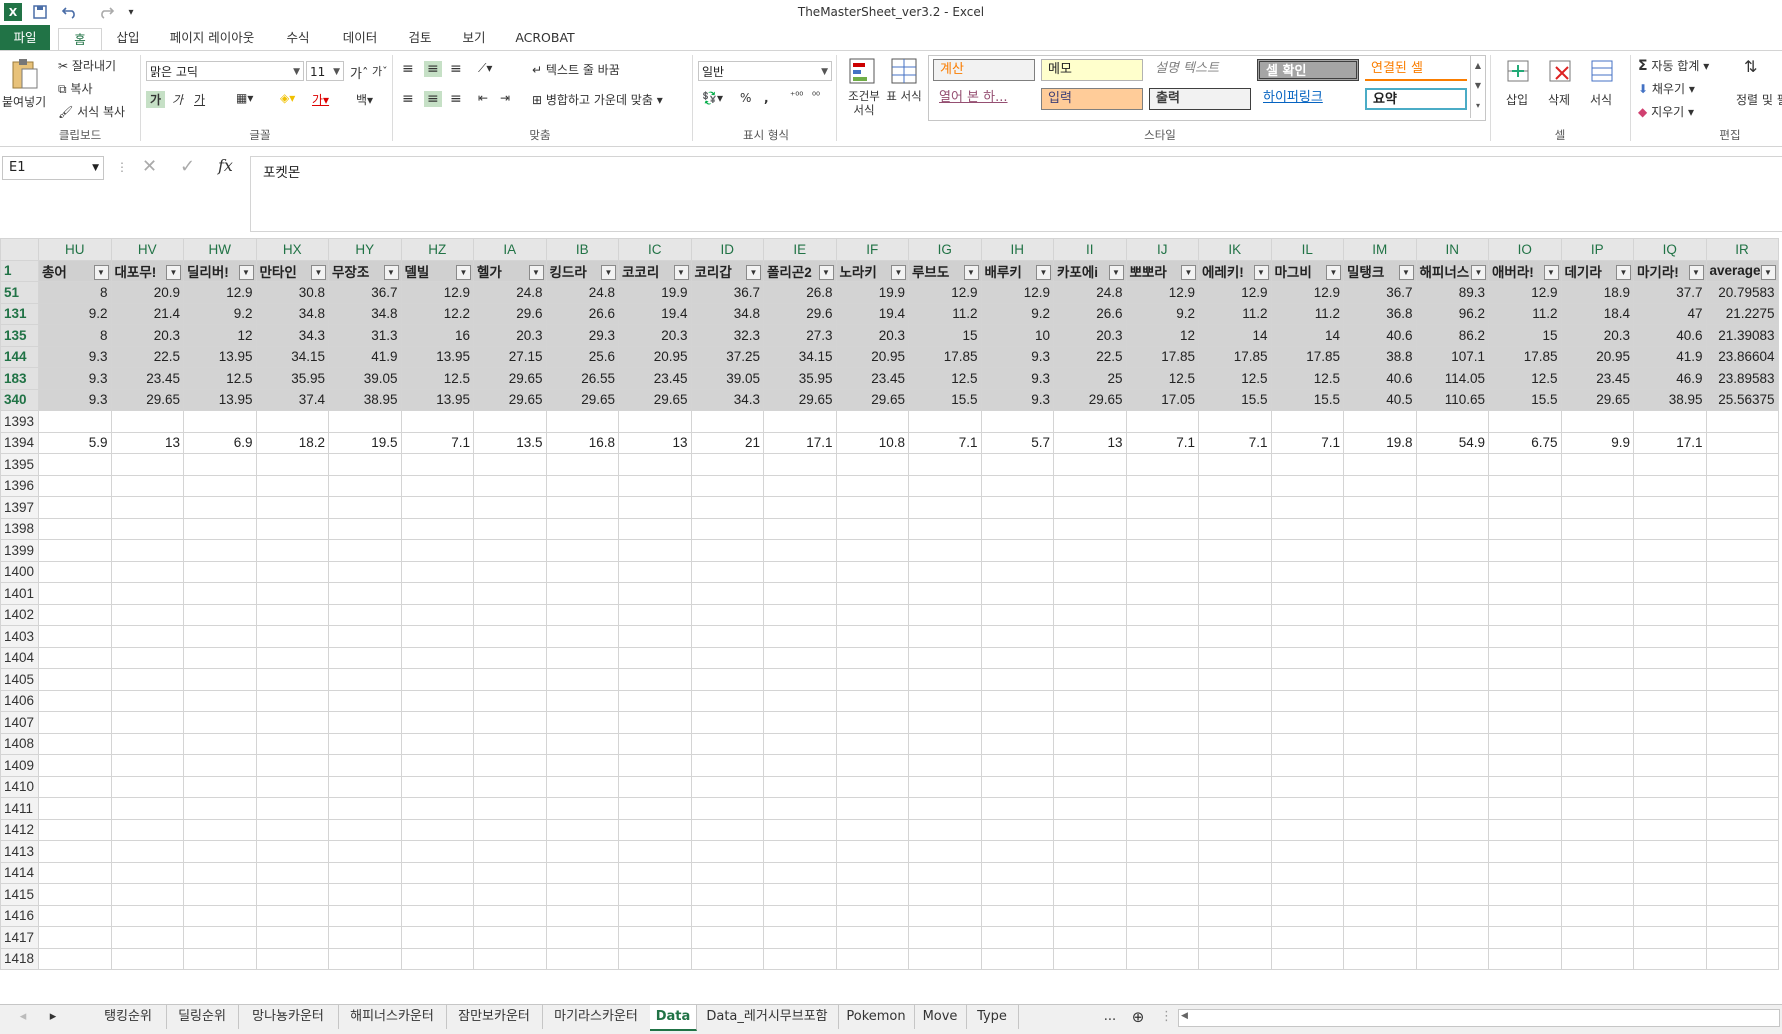 This screenshot has width=1782, height=1034. What do you see at coordinates (408, 99) in the screenshot?
I see `align-left-icon: ≡` at bounding box center [408, 99].